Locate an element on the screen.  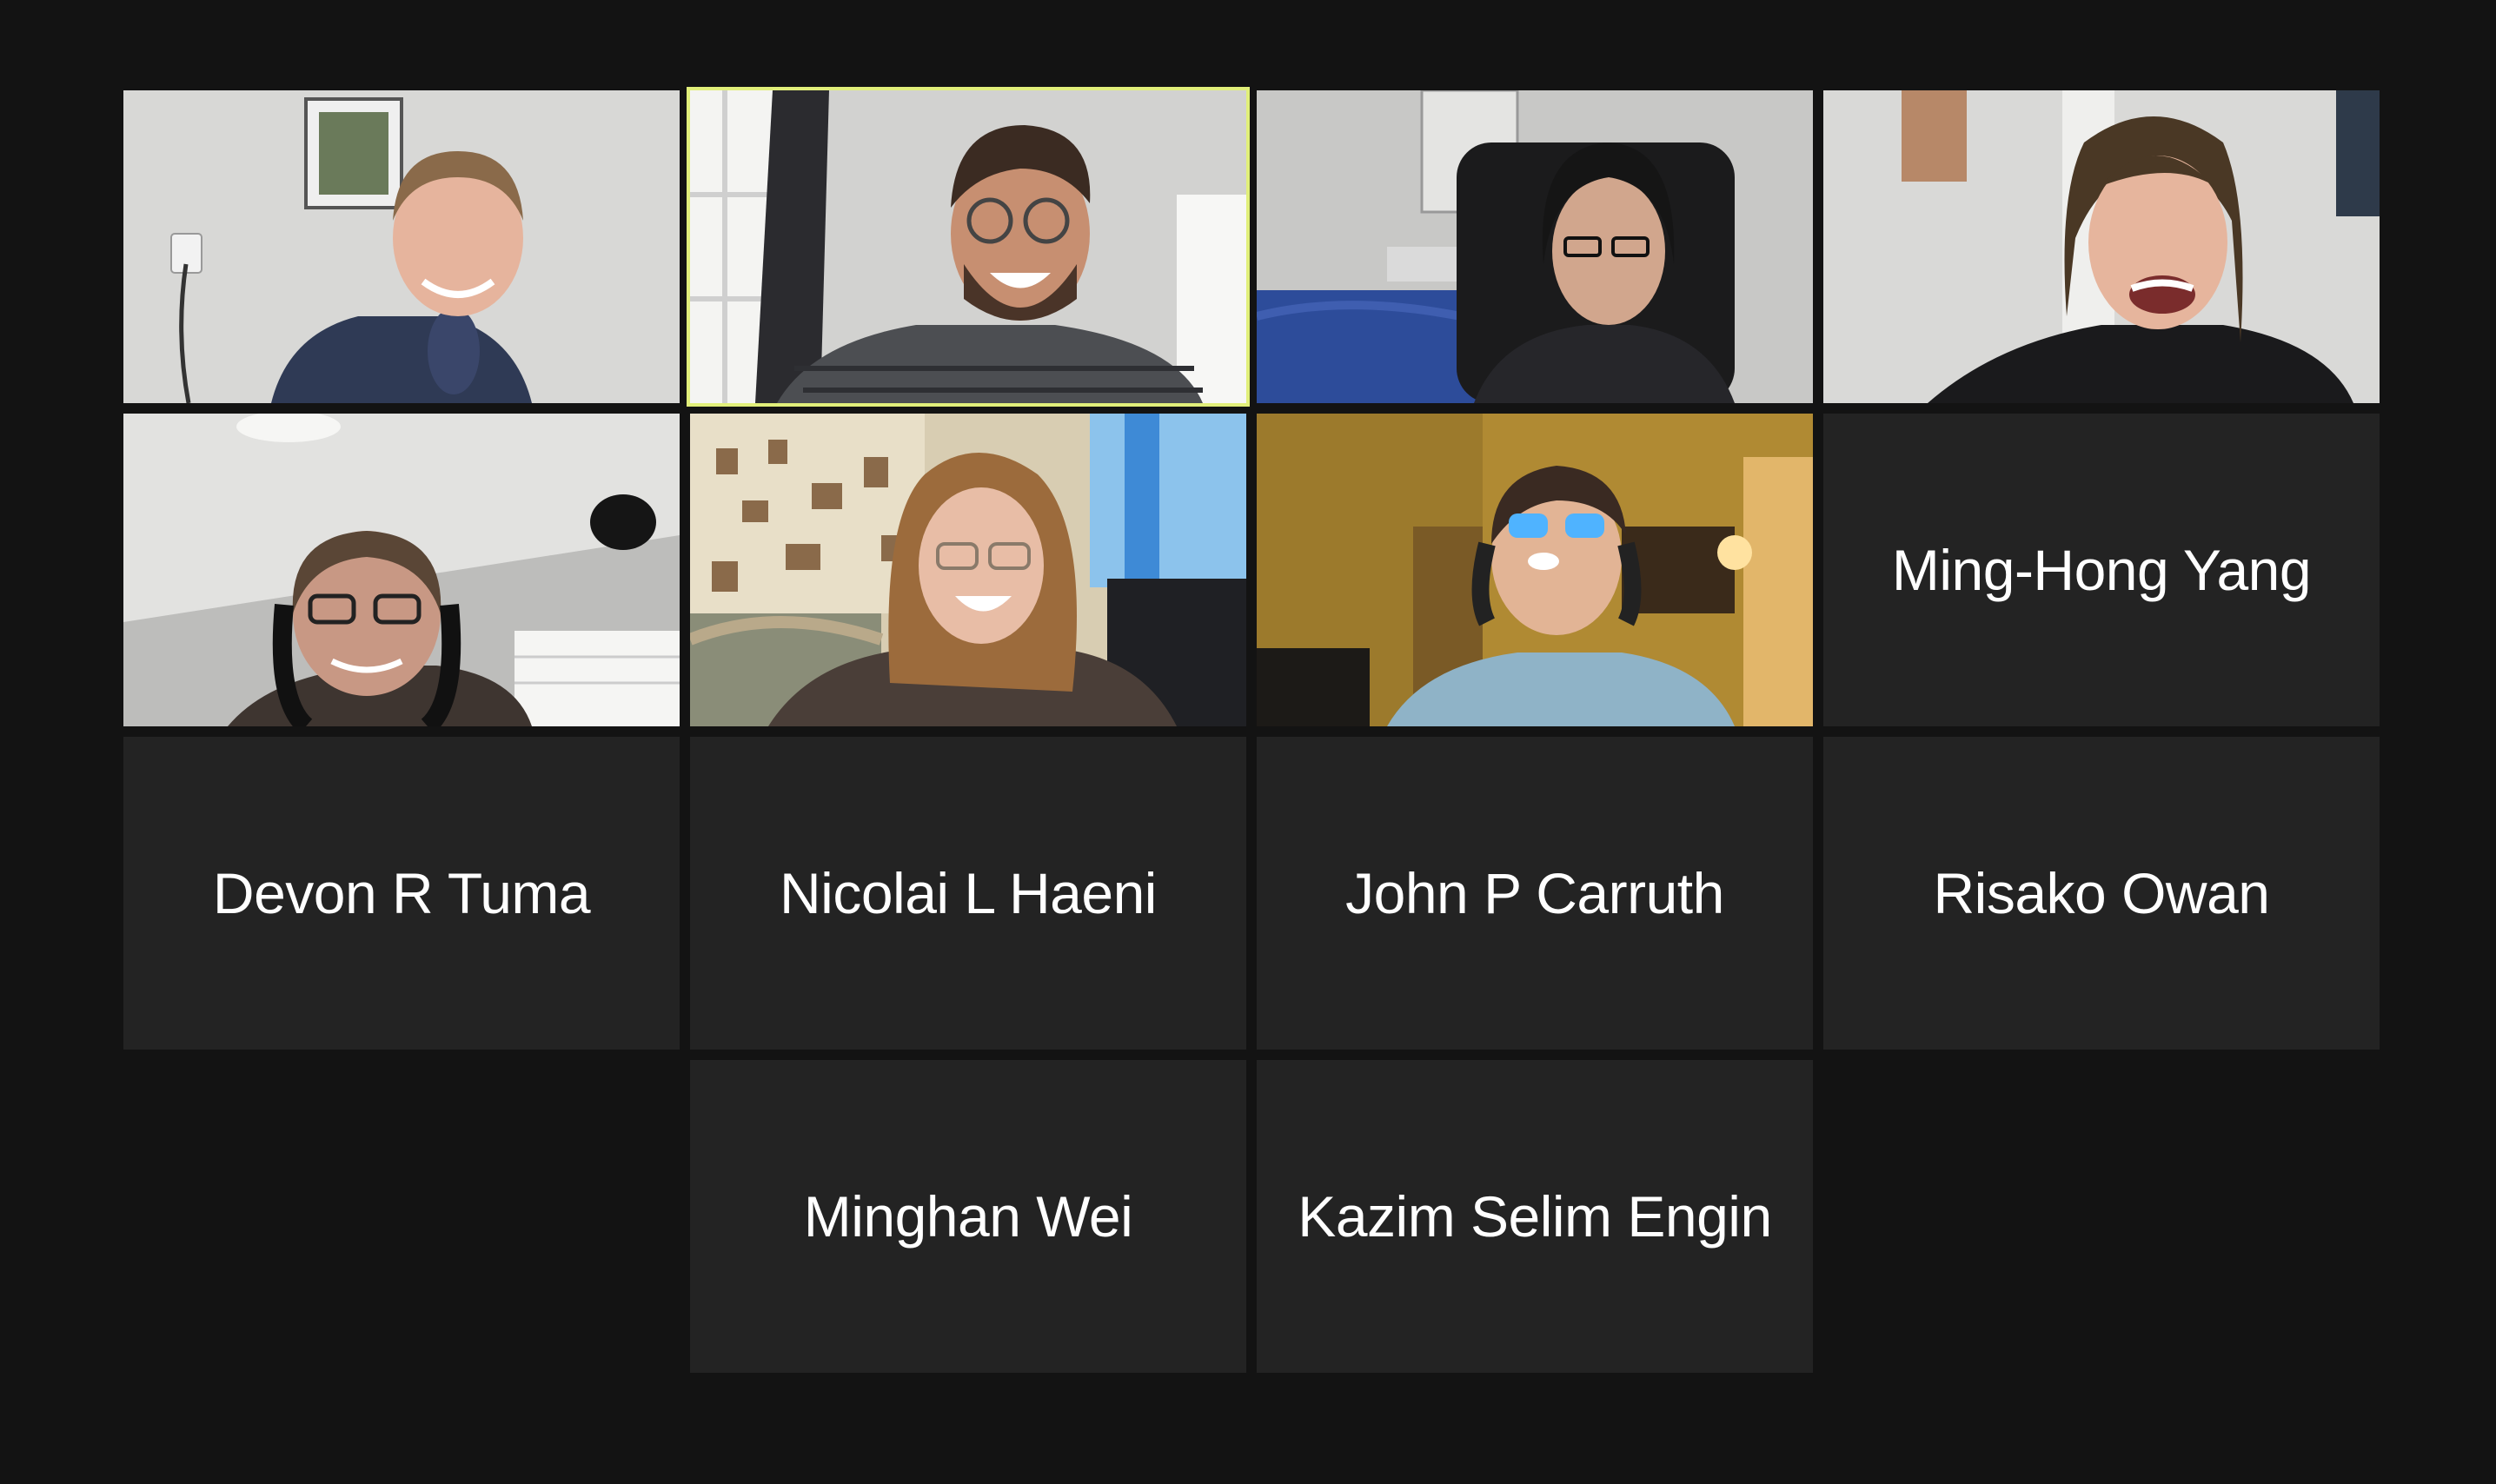
participant-name: Devon R Tuma is located at coordinates (401, 893).